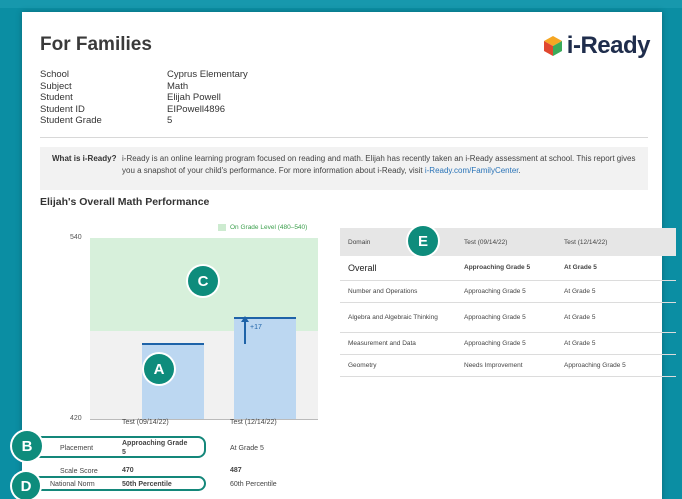  What do you see at coordinates (236, 470) in the screenshot?
I see `scale-score-test-2: 487` at bounding box center [236, 470].